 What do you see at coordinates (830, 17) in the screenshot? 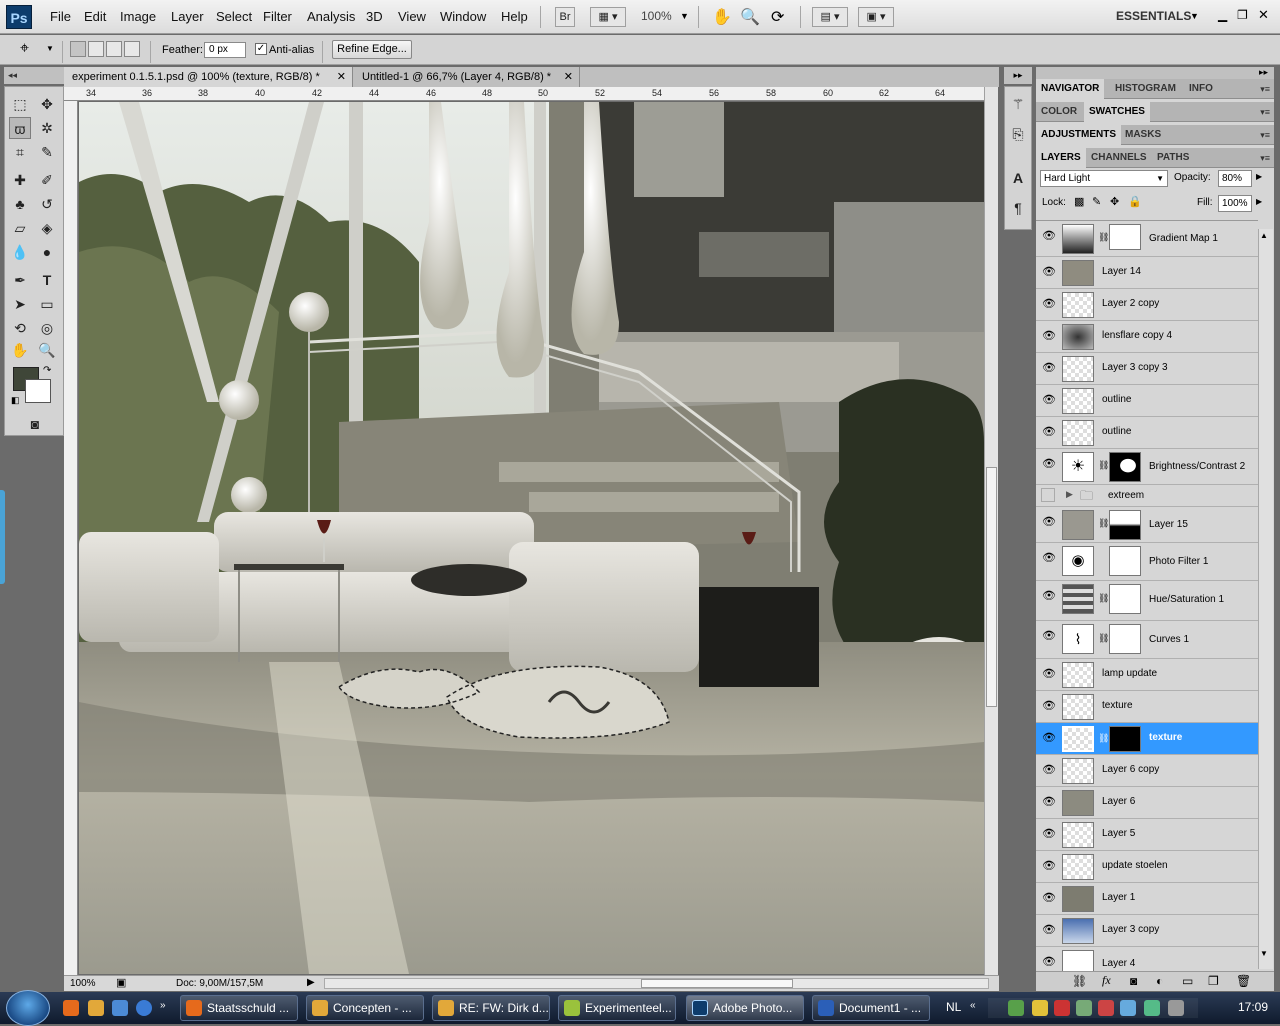
I see `arrange-documents-button: ▤ ▾` at bounding box center [830, 17].